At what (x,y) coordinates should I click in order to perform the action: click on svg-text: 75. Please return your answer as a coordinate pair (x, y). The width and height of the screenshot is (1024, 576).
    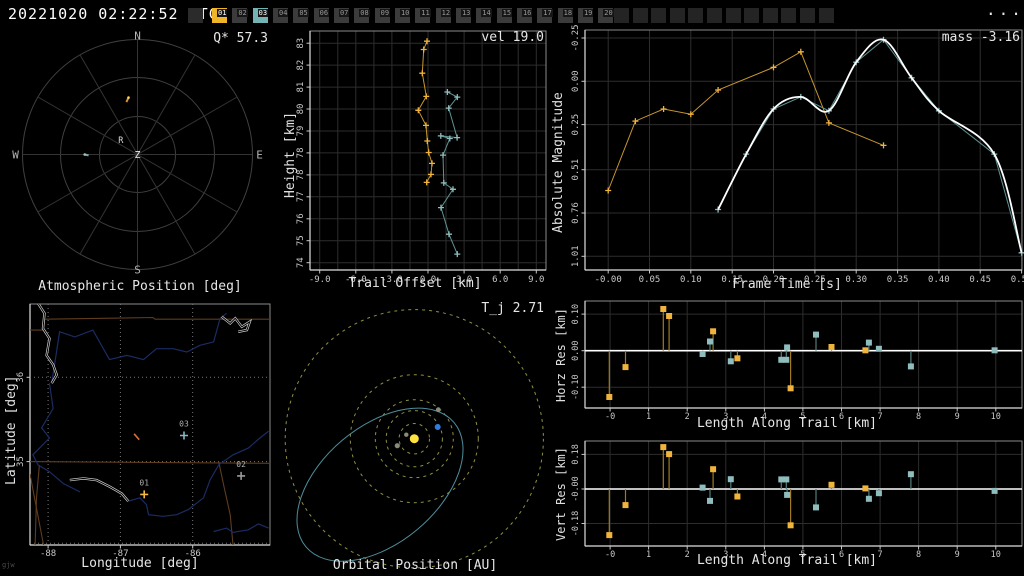
    Looking at the image, I should click on (301, 240).